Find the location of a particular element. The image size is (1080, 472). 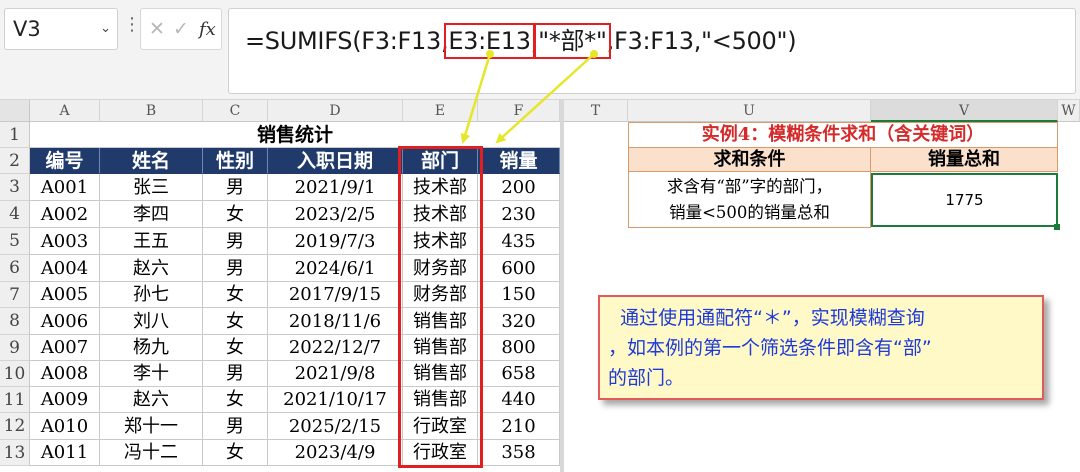

enter-icon: ✓ is located at coordinates (181, 29).